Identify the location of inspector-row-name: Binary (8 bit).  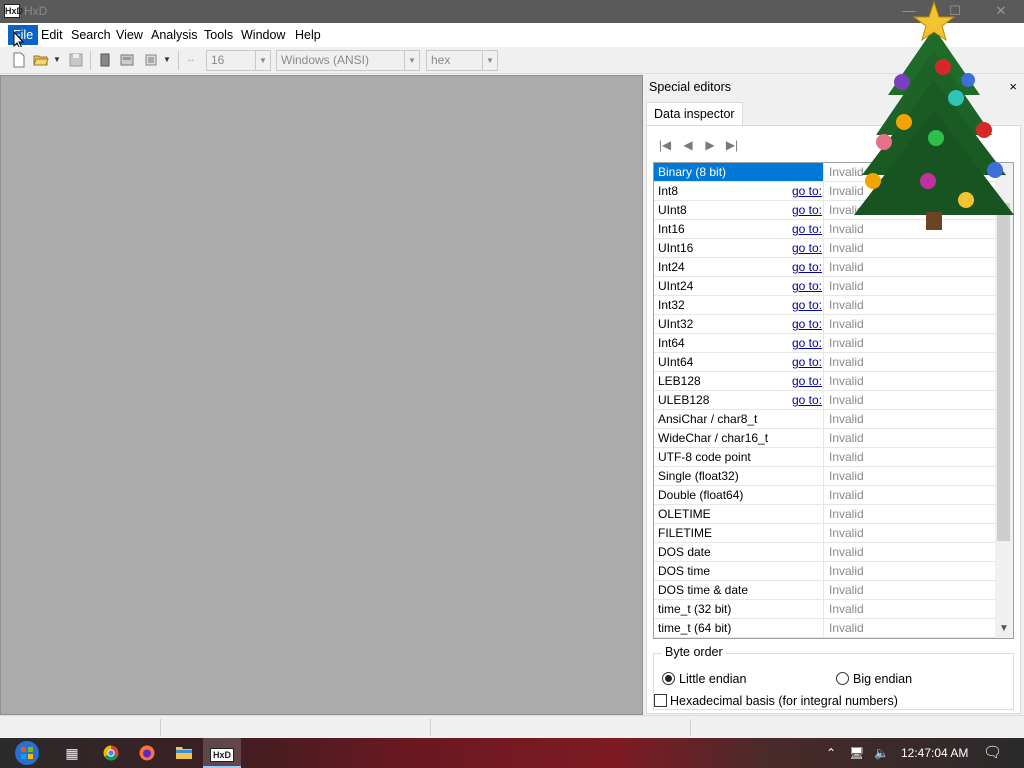
(739, 172).